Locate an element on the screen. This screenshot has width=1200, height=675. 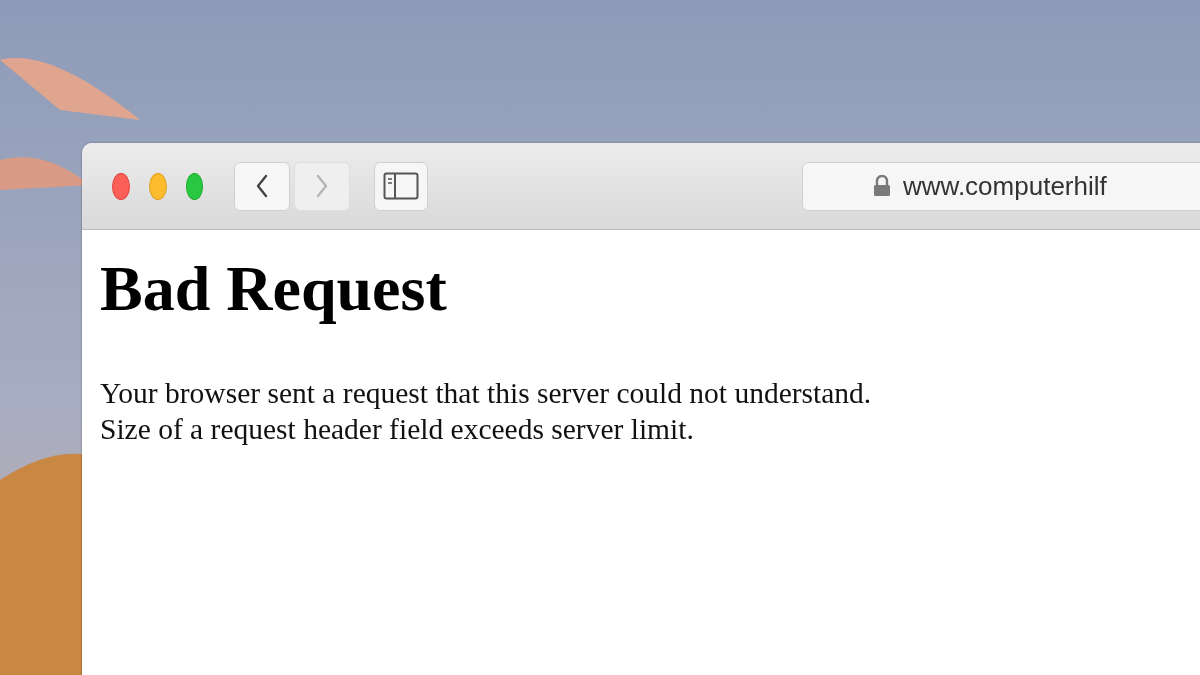
page-heading: Bad Request is located at coordinates (274, 289).